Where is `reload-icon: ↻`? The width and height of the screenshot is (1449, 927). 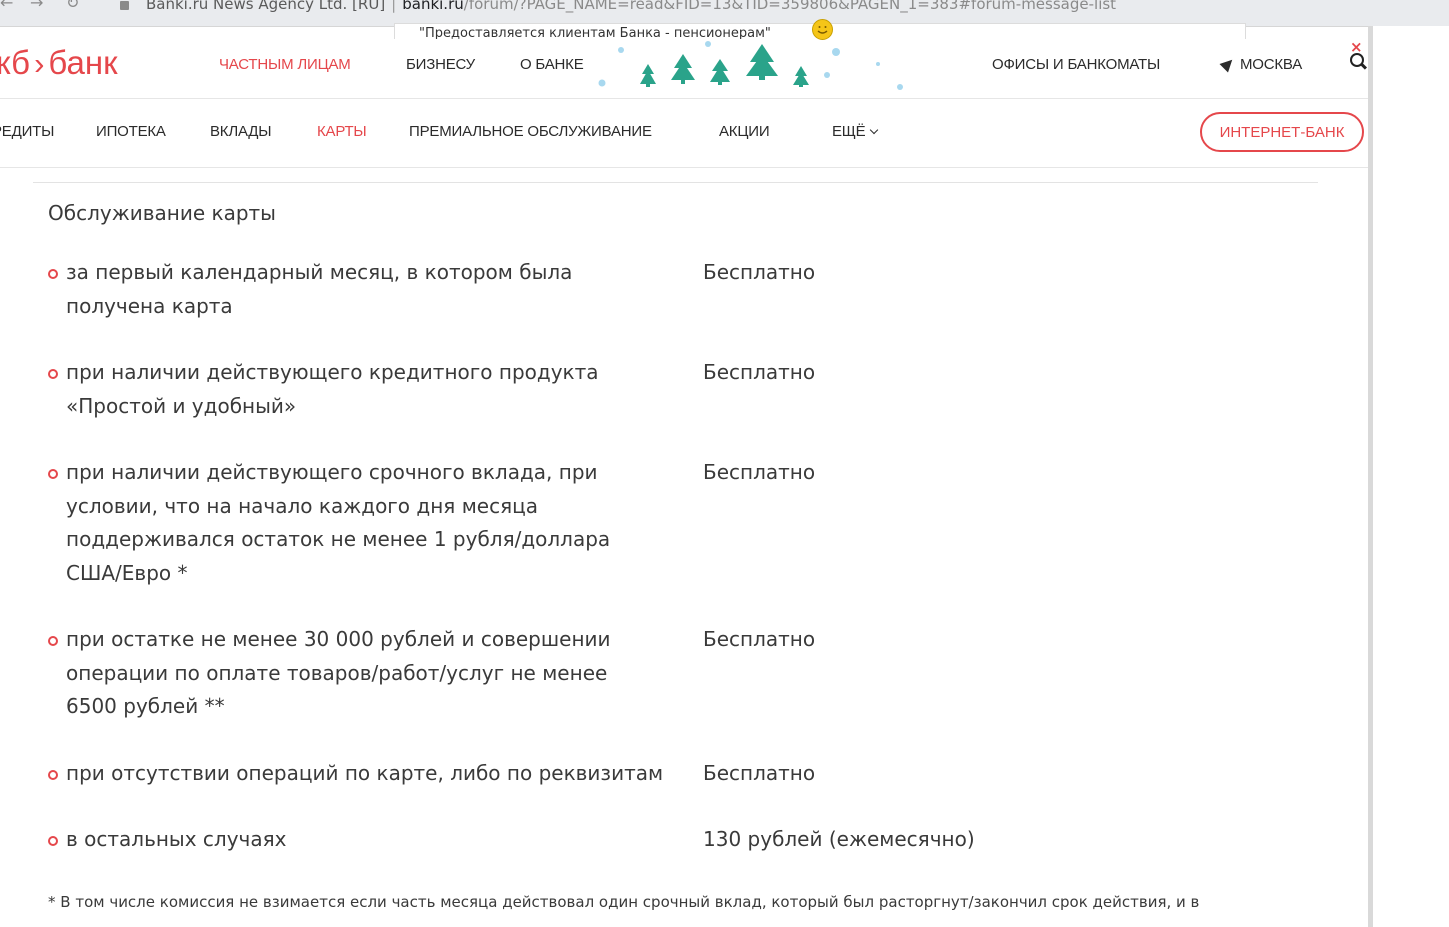 reload-icon: ↻ is located at coordinates (72, 6).